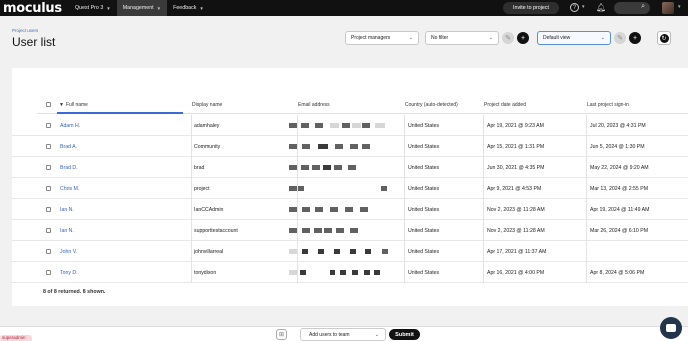 This screenshot has width=688, height=341. Describe the element at coordinates (523, 38) in the screenshot. I see `add-filter-button: +` at that location.